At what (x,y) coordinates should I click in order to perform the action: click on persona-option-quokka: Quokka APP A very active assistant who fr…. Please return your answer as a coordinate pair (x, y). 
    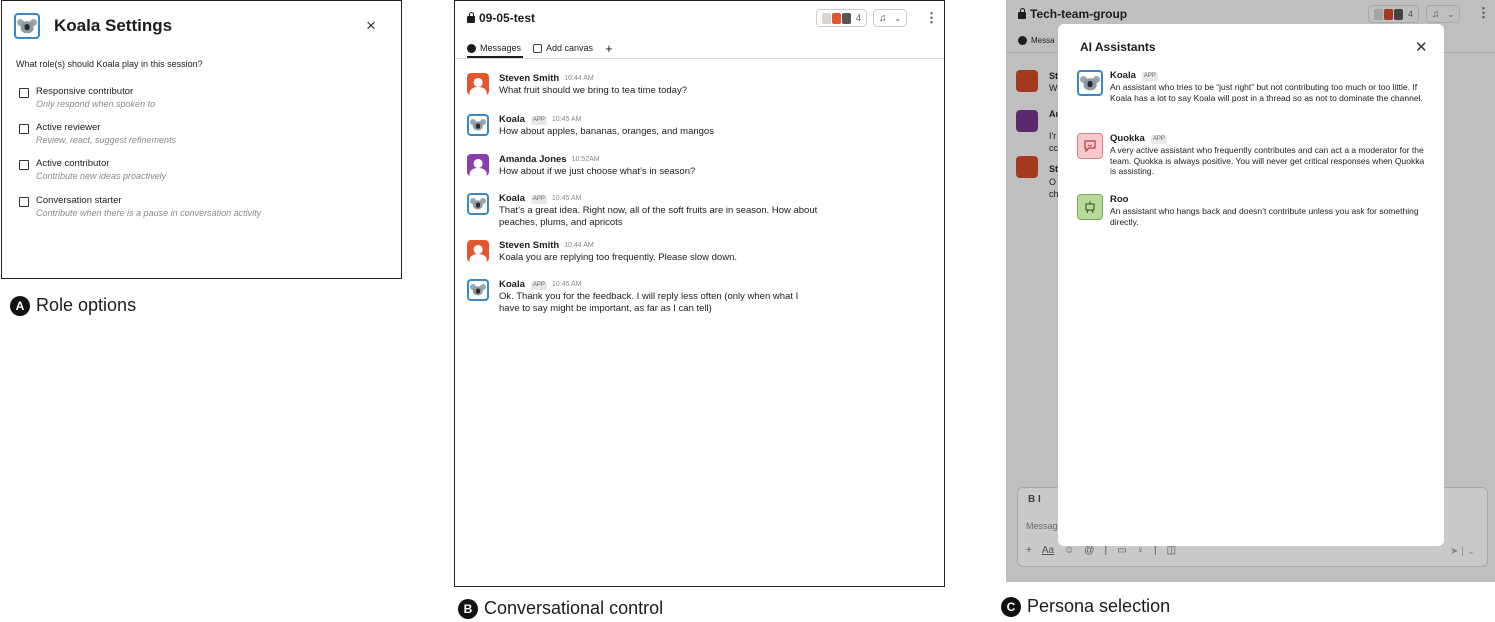
    Looking at the image, I should click on (1252, 155).